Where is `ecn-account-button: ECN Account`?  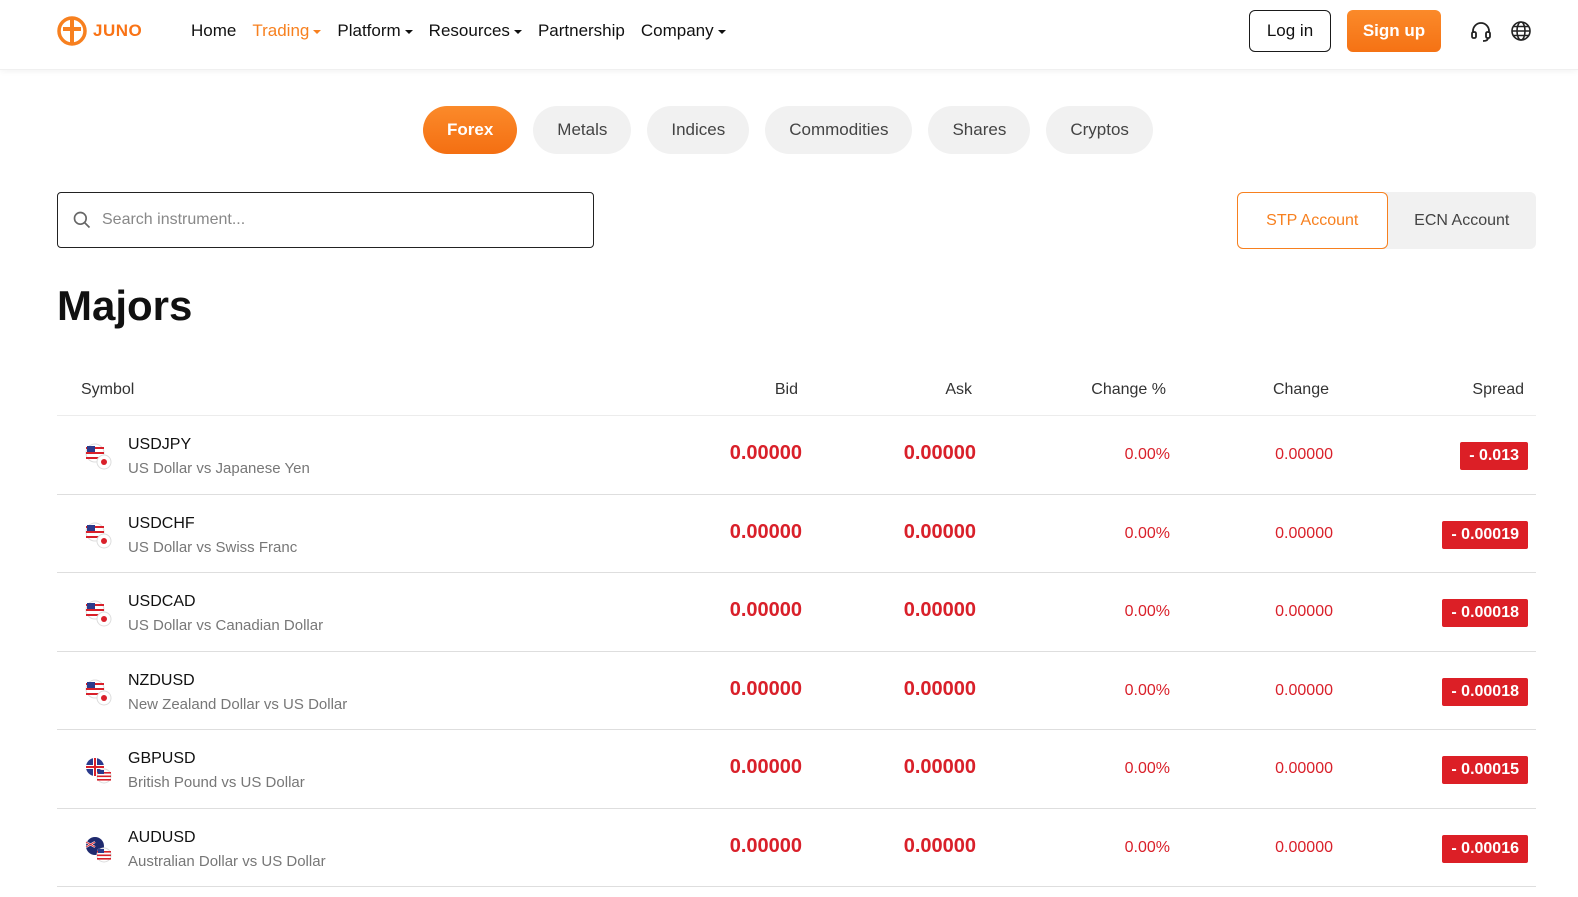
ecn-account-button: ECN Account is located at coordinates (1462, 220).